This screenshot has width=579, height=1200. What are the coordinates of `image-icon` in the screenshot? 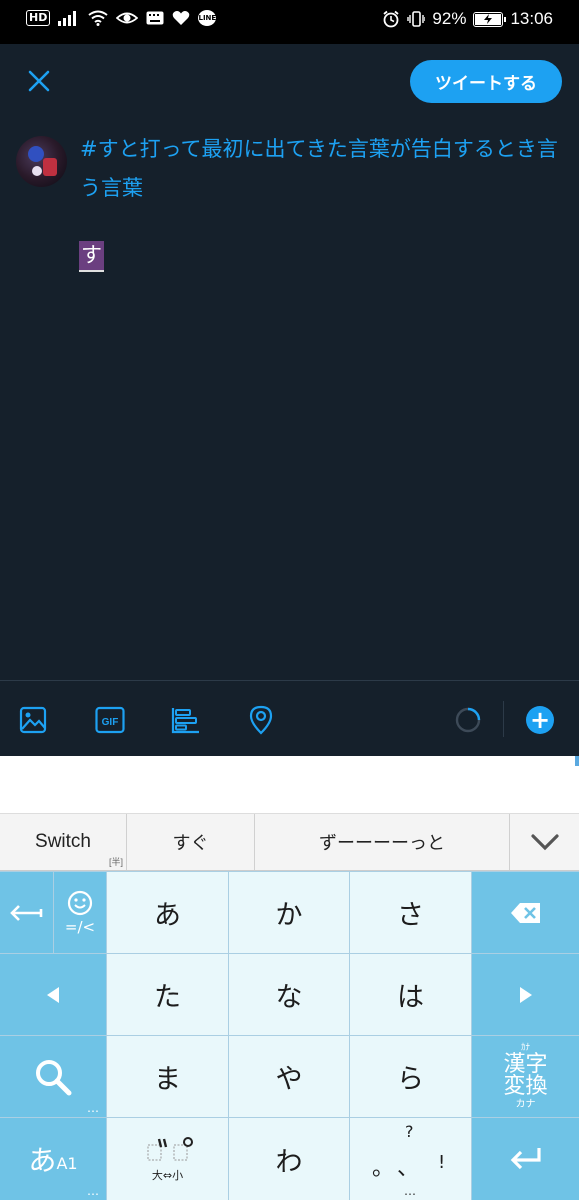 It's located at (33, 720).